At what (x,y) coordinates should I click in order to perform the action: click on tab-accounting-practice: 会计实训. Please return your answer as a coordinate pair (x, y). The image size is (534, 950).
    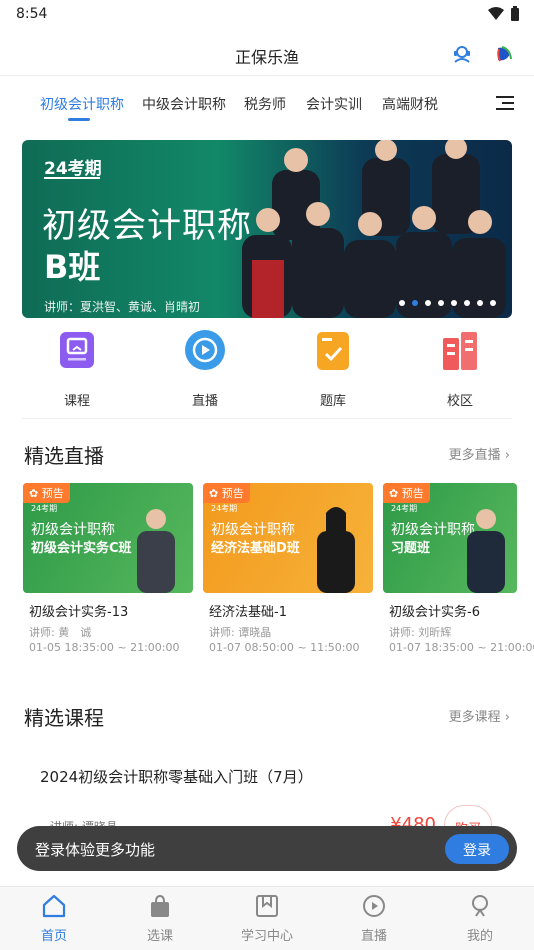
    Looking at the image, I should click on (334, 104).